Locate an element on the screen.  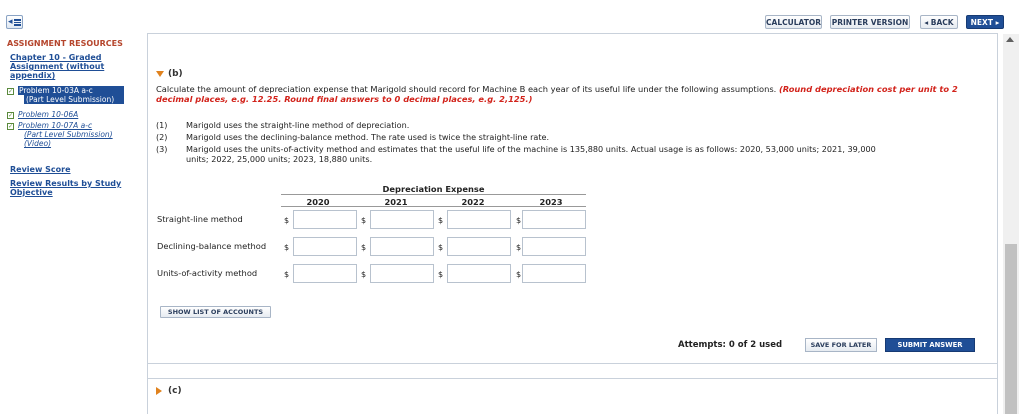
list-icon is located at coordinates (17, 22).